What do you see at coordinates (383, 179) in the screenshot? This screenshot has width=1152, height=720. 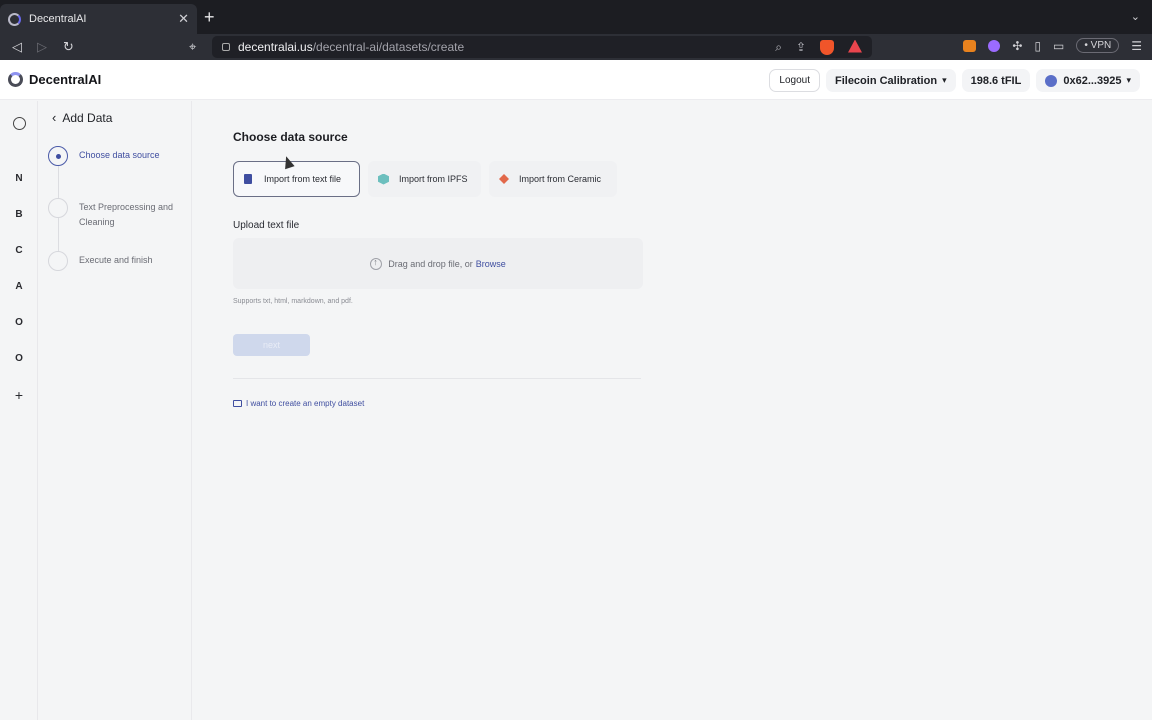 I see `ipfs-icon` at bounding box center [383, 179].